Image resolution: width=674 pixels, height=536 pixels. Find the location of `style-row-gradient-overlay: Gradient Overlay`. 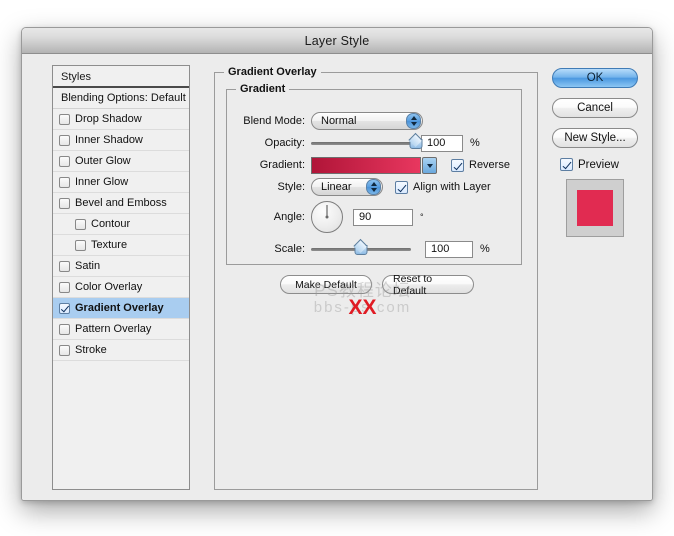

style-row-gradient-overlay: Gradient Overlay is located at coordinates (121, 308).